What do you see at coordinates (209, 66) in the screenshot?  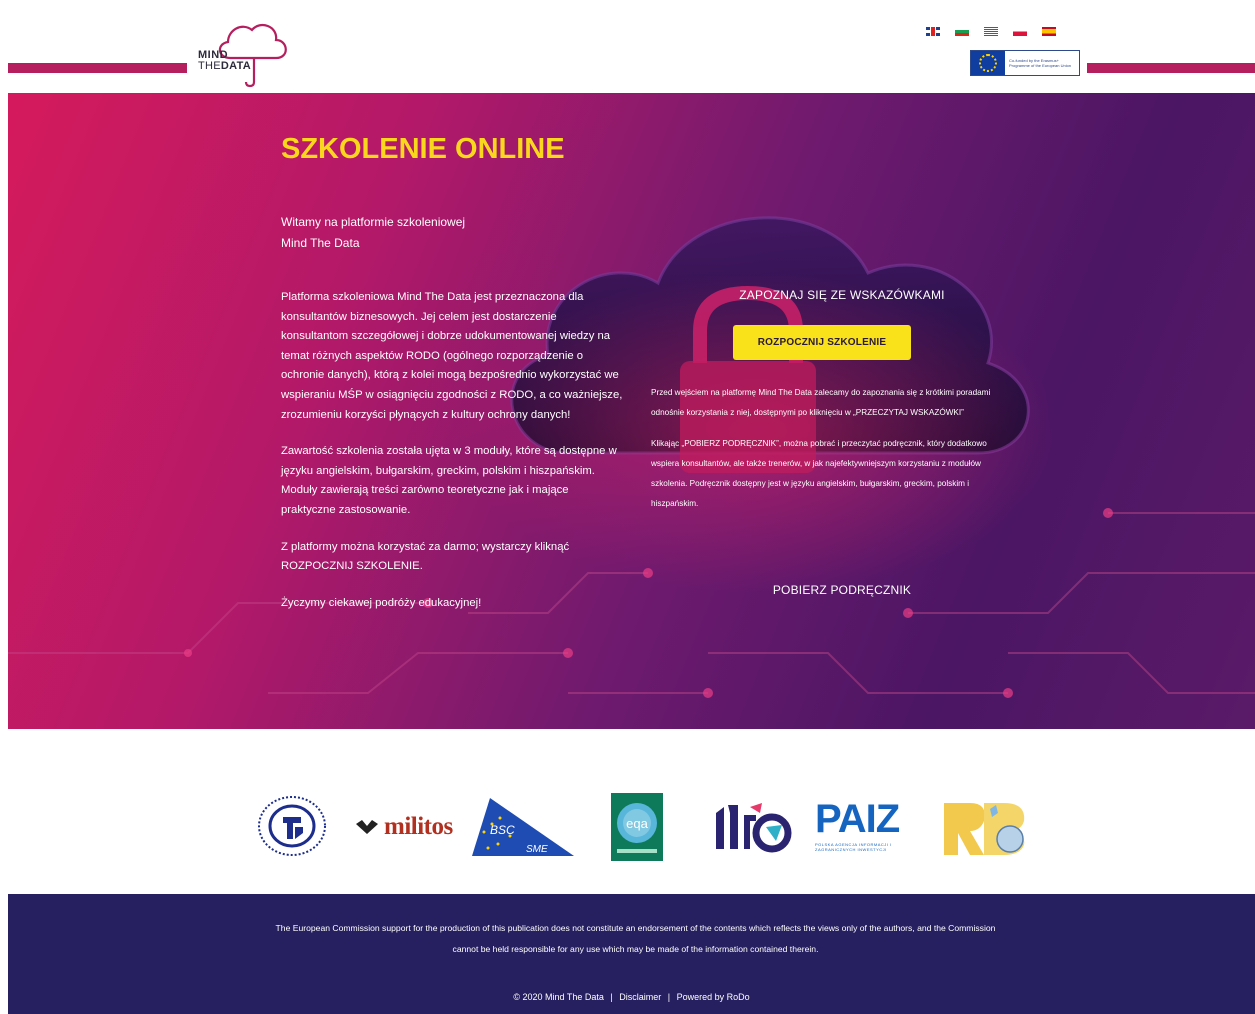 I see `logo-text-the: THE` at bounding box center [209, 66].